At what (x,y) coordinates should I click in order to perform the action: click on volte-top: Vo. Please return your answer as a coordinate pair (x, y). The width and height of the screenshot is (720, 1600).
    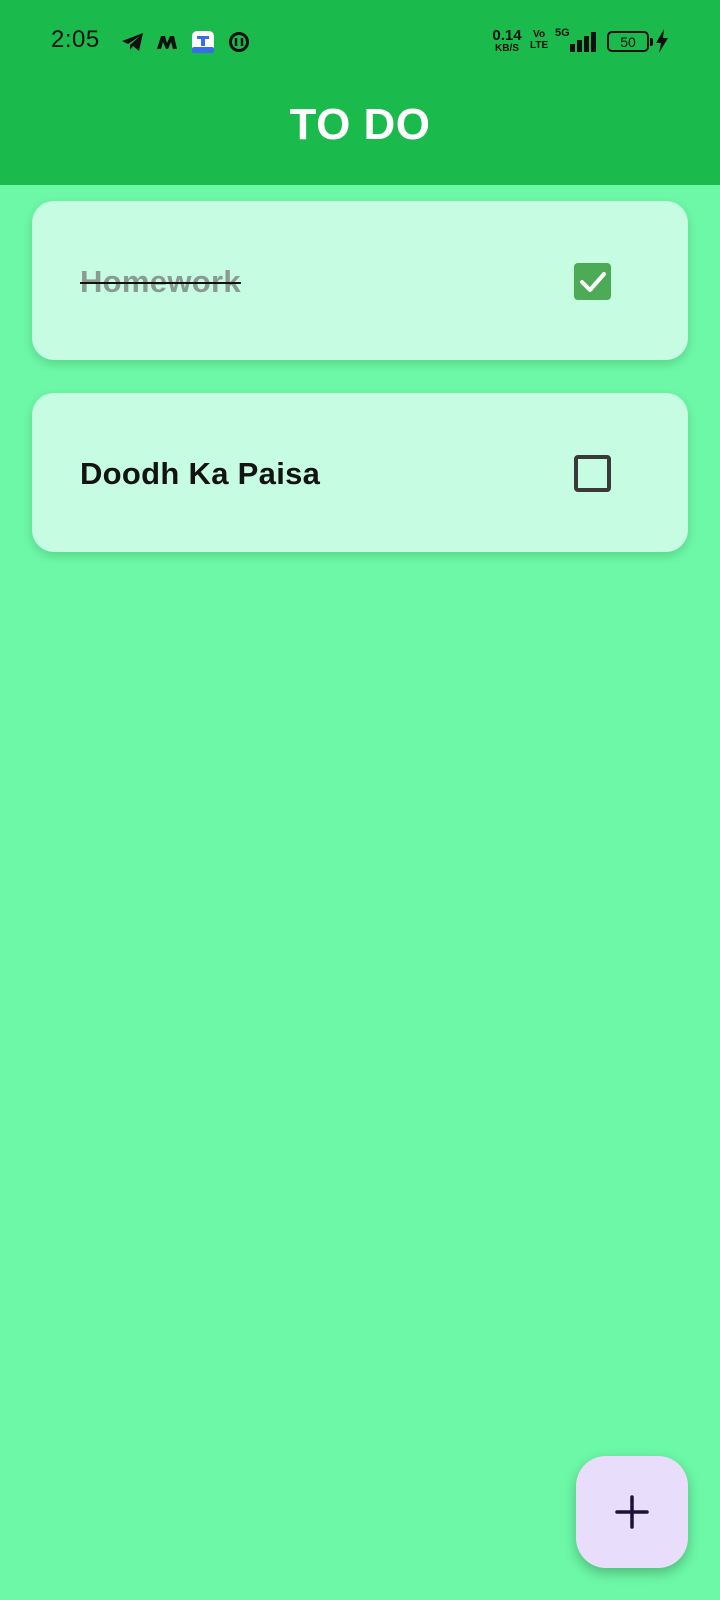
    Looking at the image, I should click on (539, 34).